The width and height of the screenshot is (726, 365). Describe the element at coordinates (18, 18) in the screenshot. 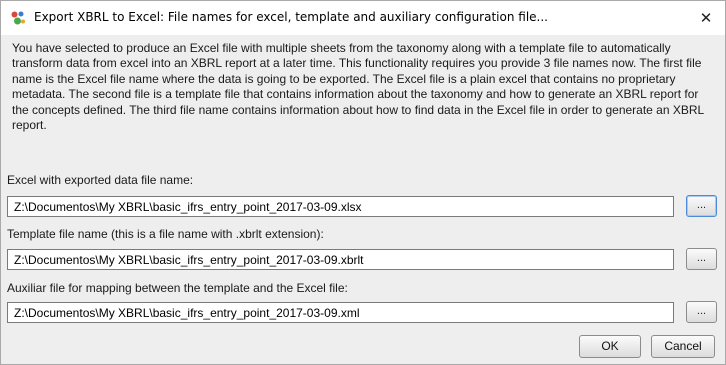

I see `app-logo-icon` at that location.